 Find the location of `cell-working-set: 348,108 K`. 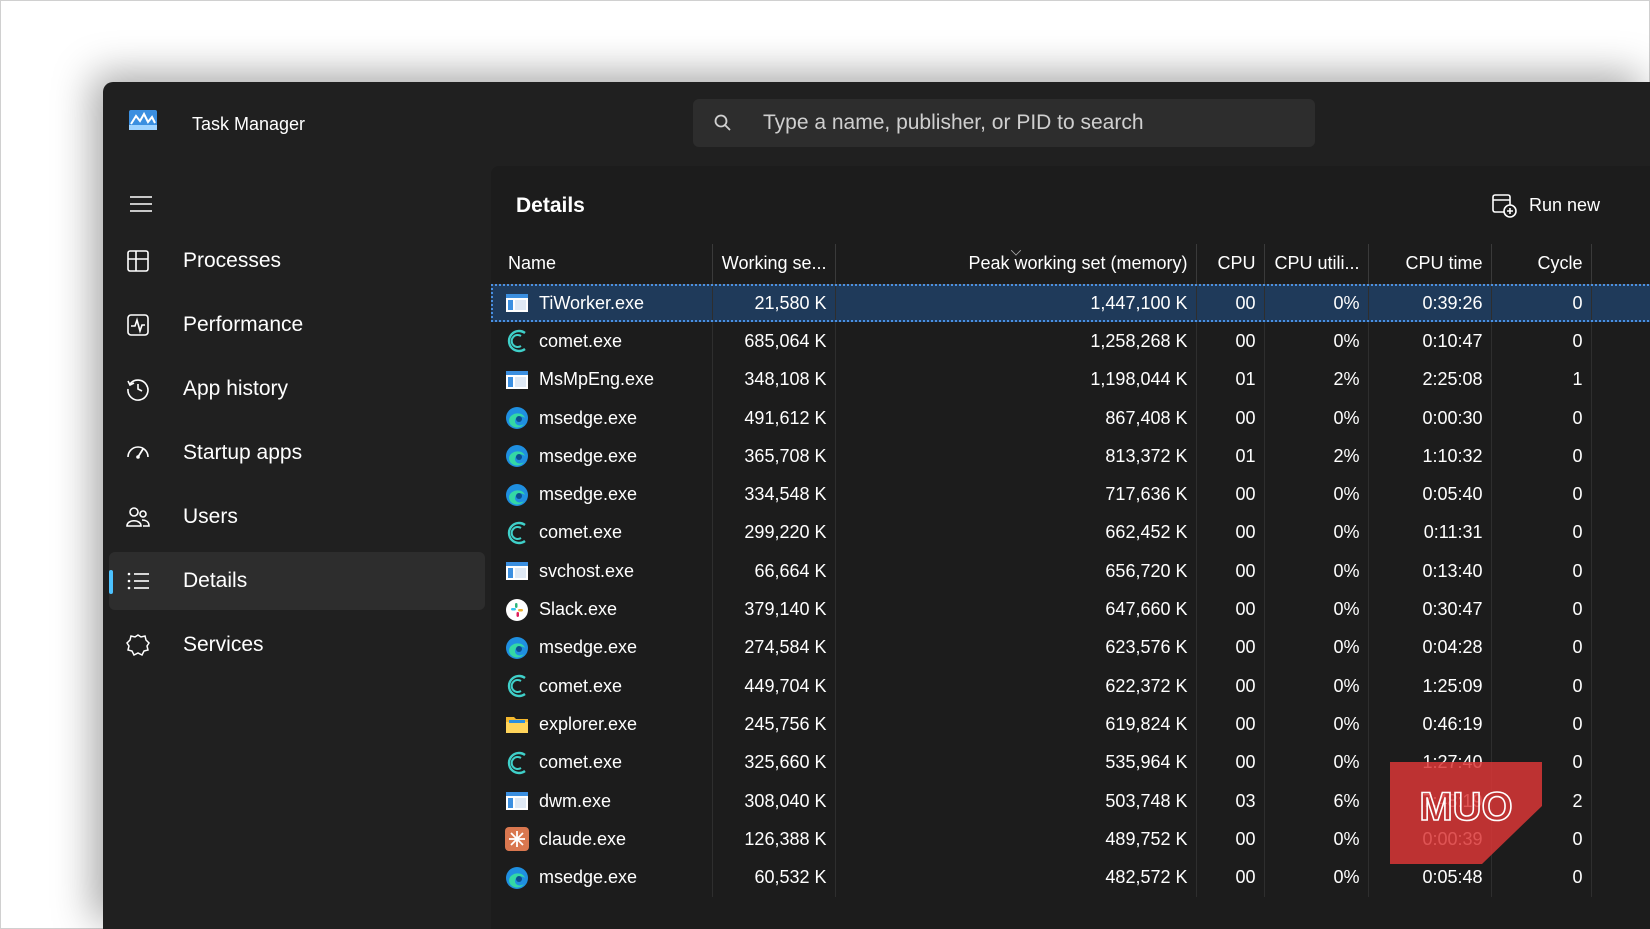

cell-working-set: 348,108 K is located at coordinates (774, 379).